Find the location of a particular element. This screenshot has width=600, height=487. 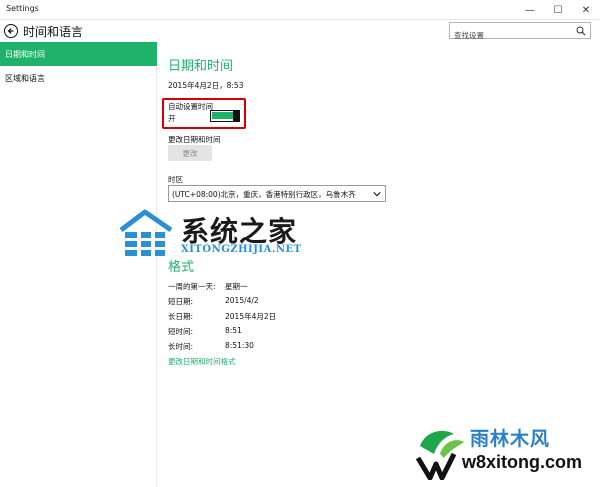

watermark-en: w8xitong.com is located at coordinates (522, 462).